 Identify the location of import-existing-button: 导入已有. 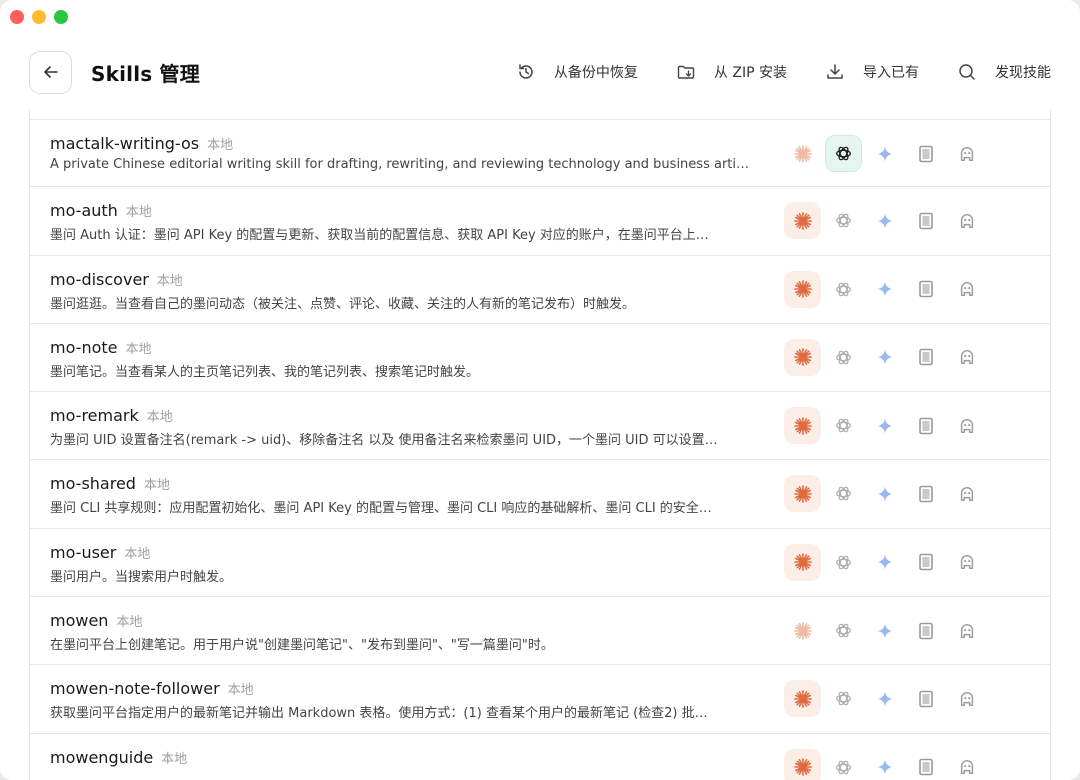
(872, 72).